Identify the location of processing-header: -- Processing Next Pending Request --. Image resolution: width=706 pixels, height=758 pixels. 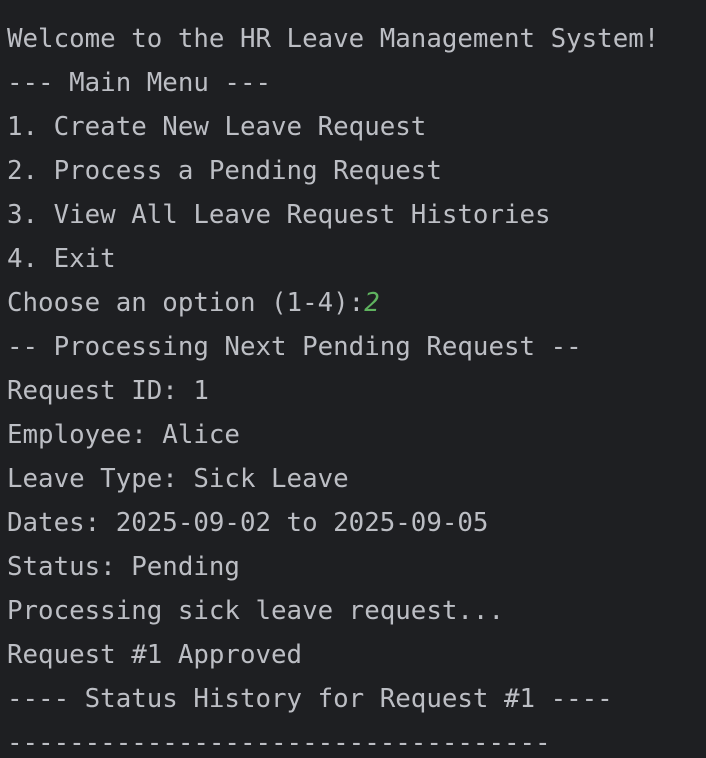
(294, 347).